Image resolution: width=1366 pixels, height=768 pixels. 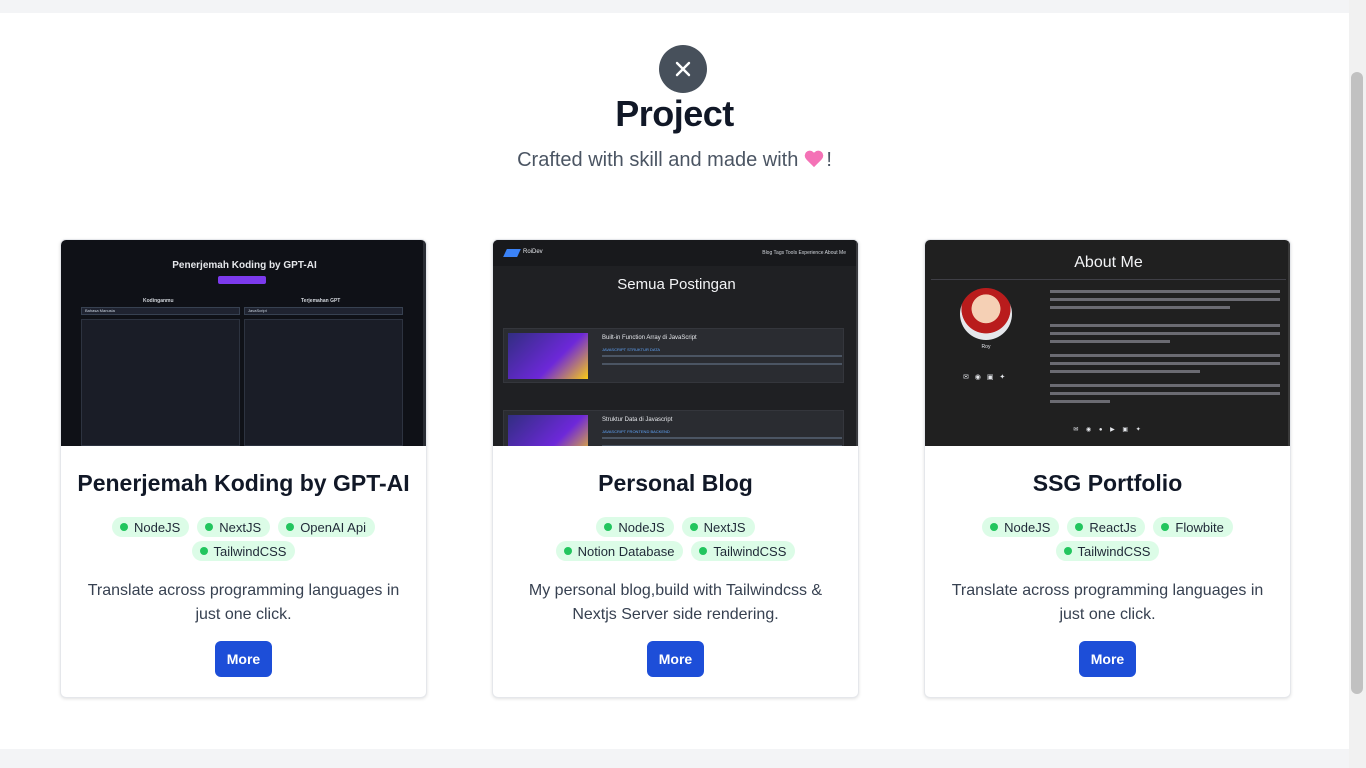 I want to click on preview-post-text, so click(x=722, y=441).